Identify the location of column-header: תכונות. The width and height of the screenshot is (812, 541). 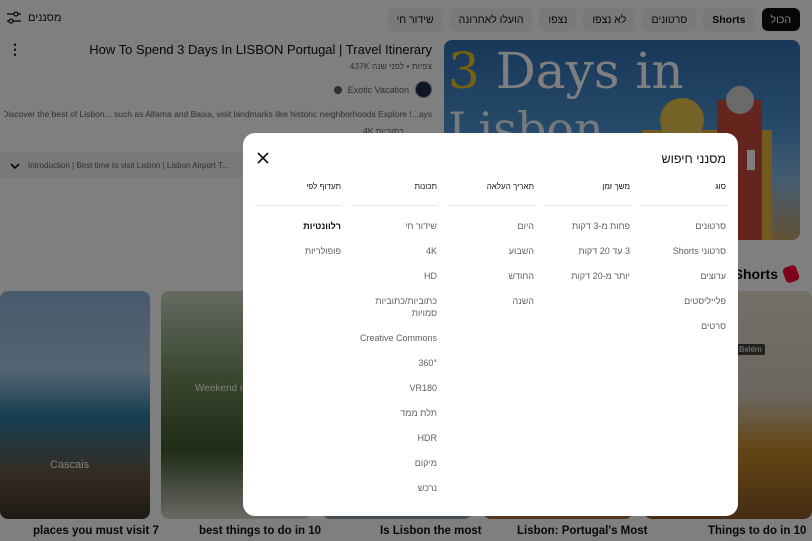
(394, 194).